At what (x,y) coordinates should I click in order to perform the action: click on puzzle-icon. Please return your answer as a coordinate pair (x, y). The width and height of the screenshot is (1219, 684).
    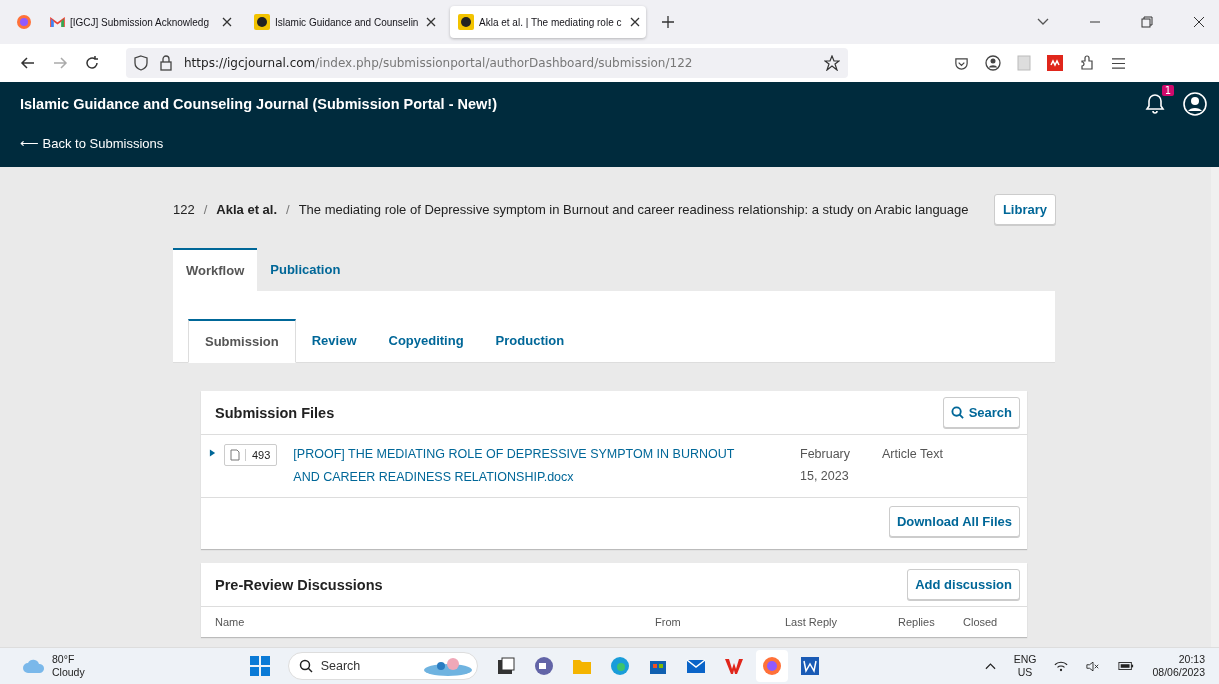
    Looking at the image, I should click on (1087, 63).